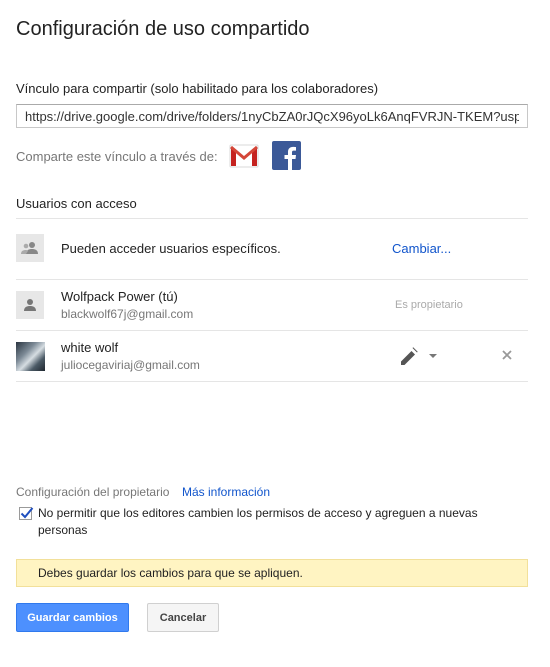  I want to click on gmail-icon, so click(244, 156).